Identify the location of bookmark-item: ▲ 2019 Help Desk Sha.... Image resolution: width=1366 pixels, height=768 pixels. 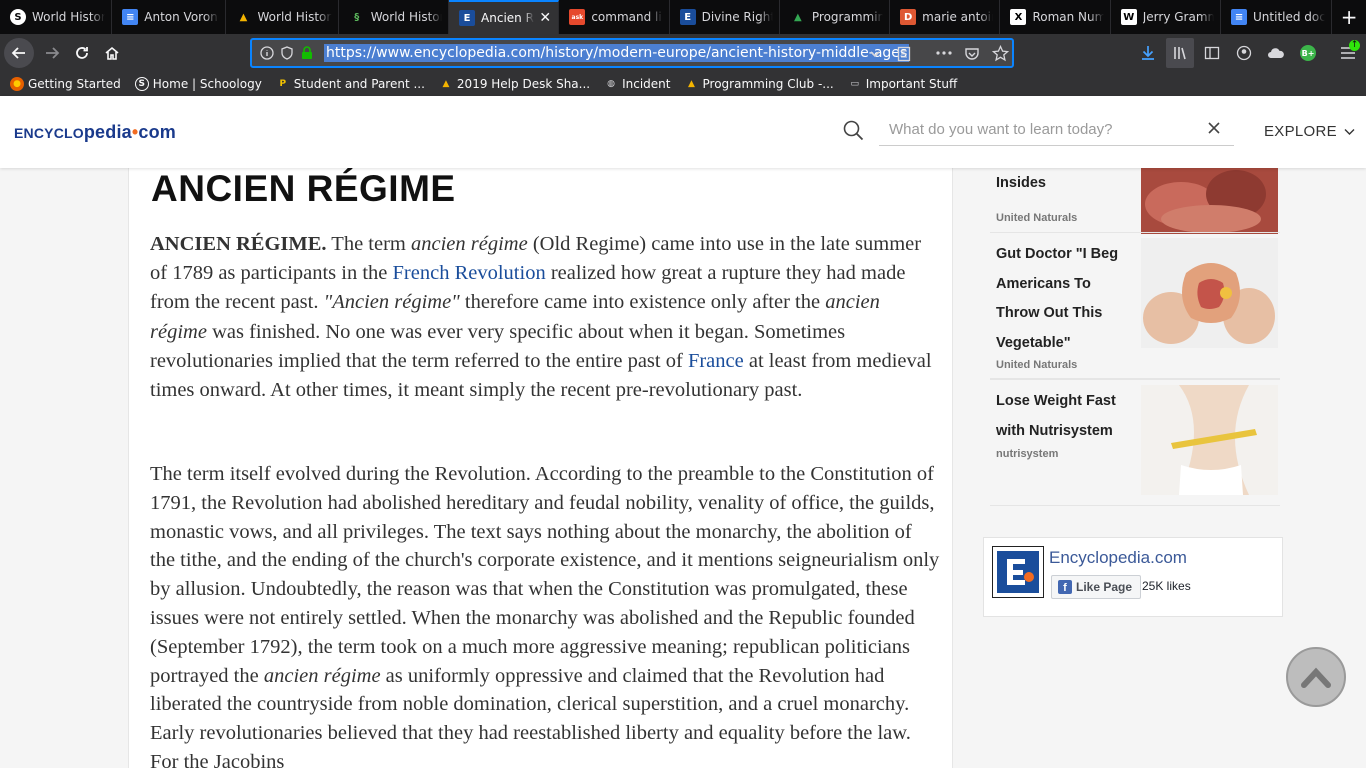
(514, 84).